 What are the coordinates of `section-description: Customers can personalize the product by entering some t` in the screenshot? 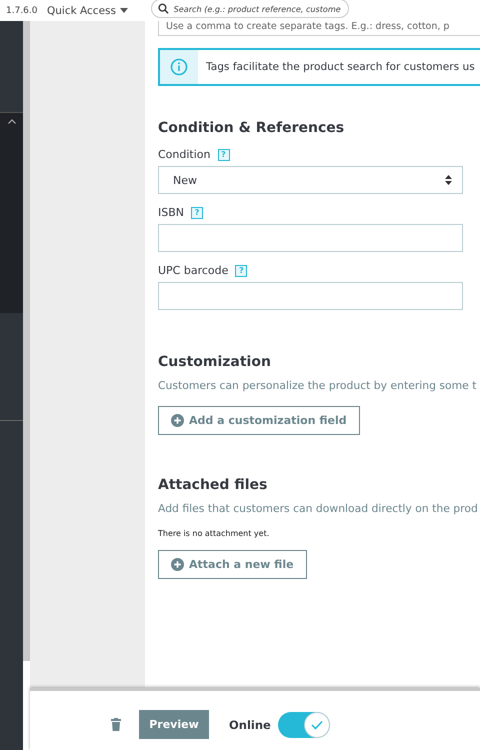 It's located at (318, 385).